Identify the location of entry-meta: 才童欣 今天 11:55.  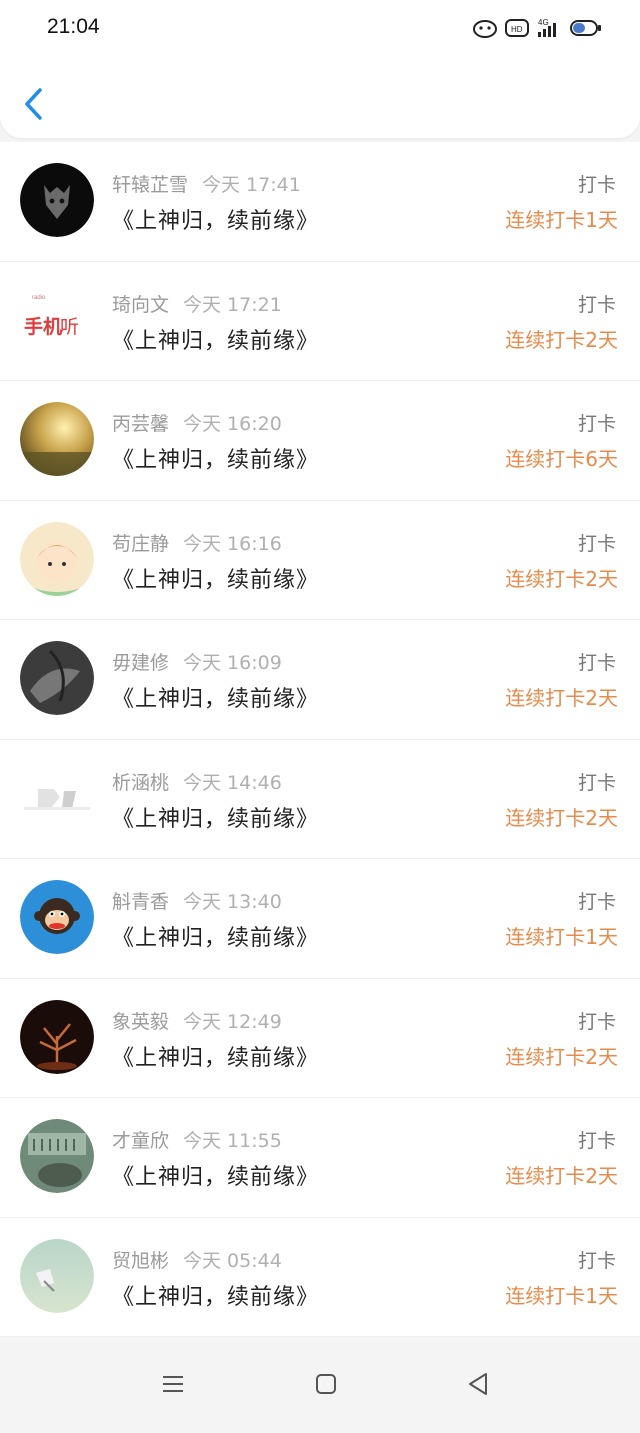
(197, 1139).